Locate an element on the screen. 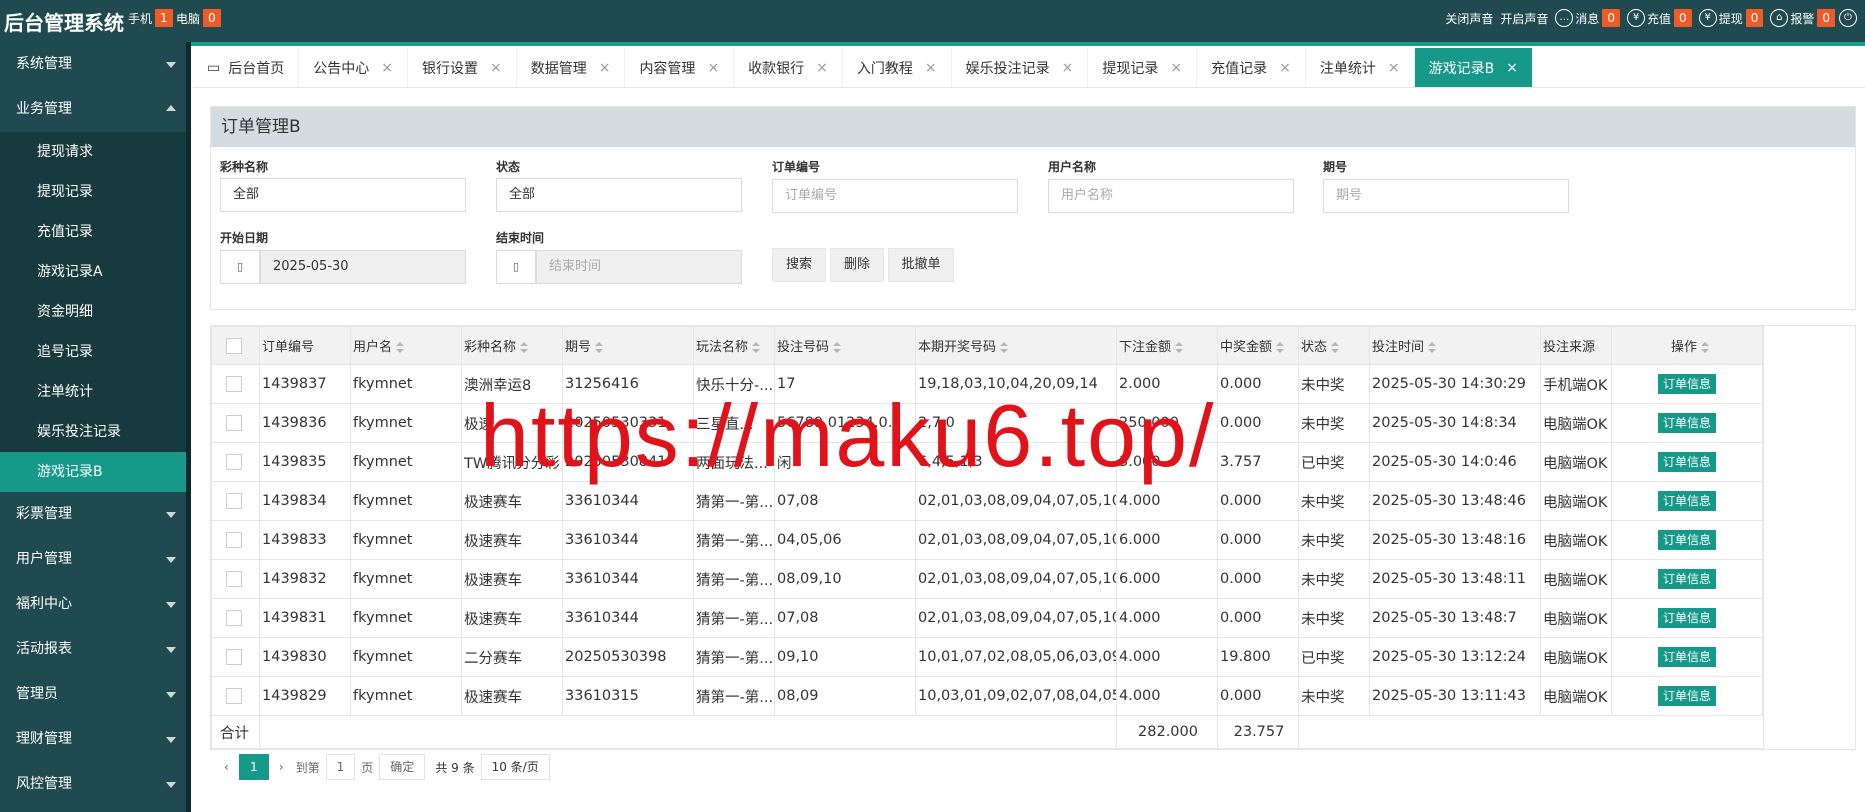 This screenshot has height=812, width=1865. sidebar-item: 追号记录 is located at coordinates (93, 352).